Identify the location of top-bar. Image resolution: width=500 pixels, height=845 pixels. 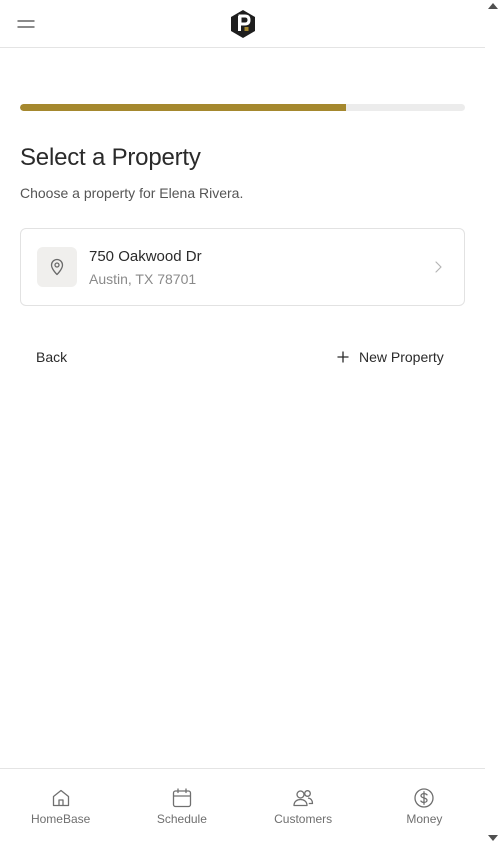
(242, 24).